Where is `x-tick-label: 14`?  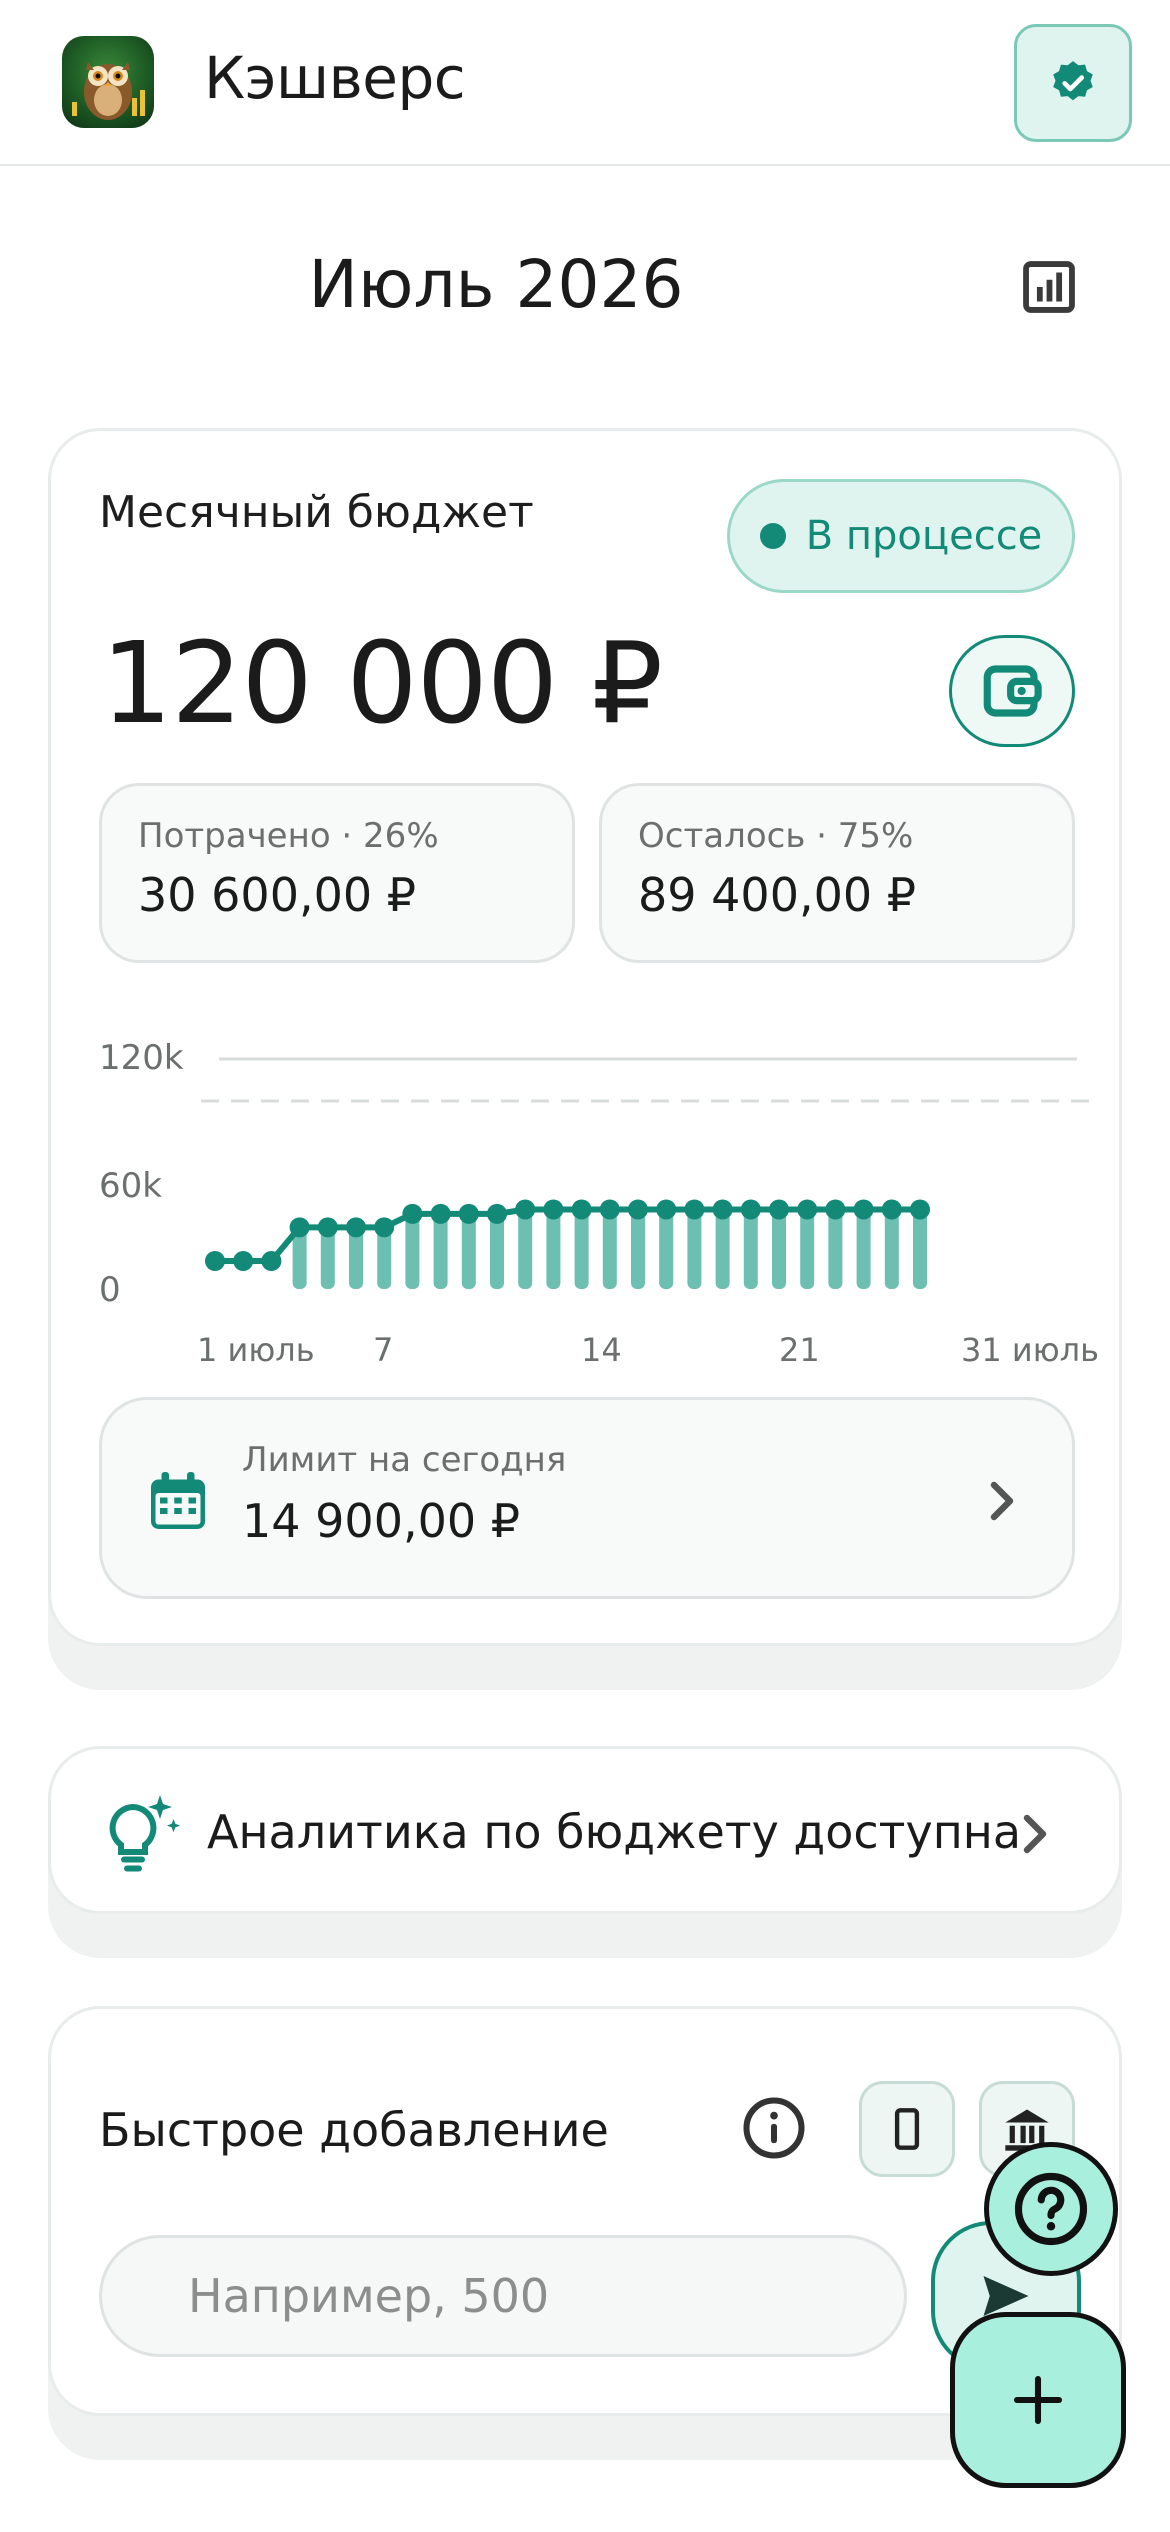 x-tick-label: 14 is located at coordinates (601, 1350).